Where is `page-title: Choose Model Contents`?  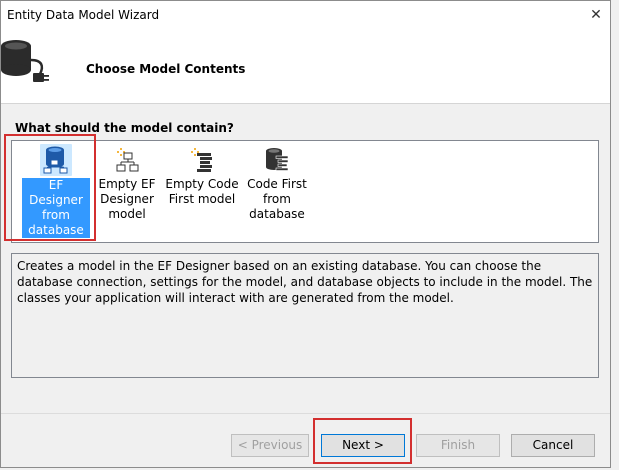 page-title: Choose Model Contents is located at coordinates (166, 69).